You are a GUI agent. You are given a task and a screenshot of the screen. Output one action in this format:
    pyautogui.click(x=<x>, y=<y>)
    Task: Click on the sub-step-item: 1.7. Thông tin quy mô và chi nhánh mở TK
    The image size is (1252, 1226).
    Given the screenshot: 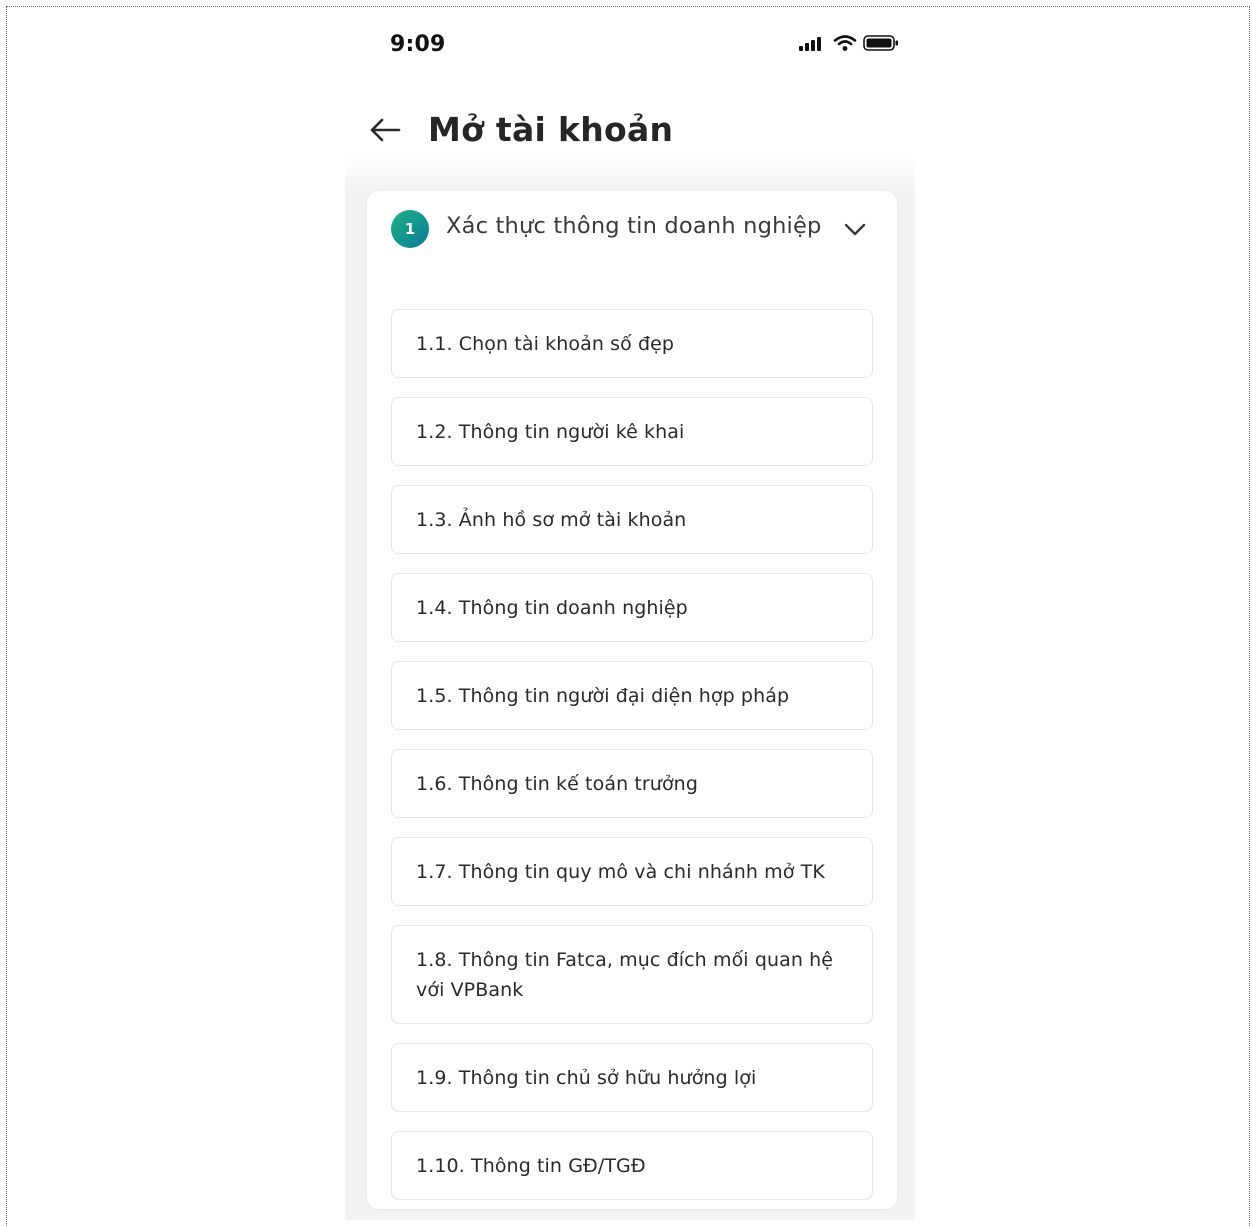 What is the action you would take?
    pyautogui.click(x=632, y=871)
    